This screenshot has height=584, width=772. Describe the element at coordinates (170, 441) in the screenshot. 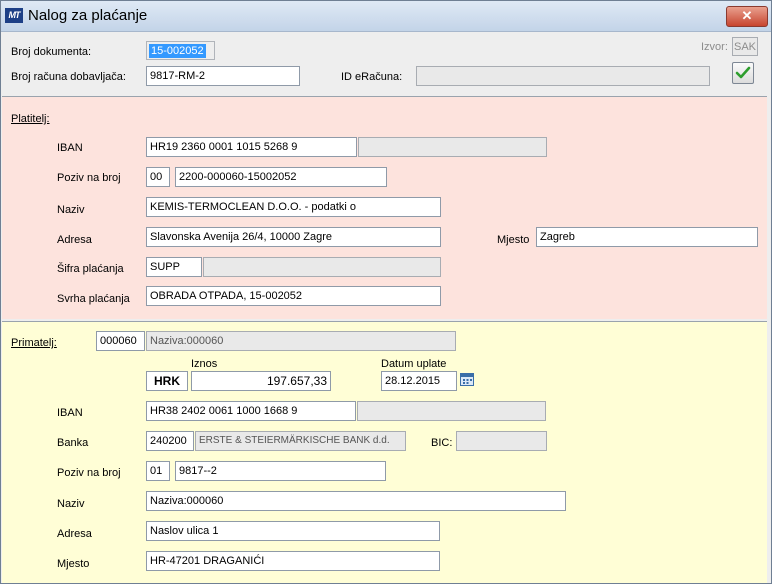

I see `banka-code-field: 240200` at that location.